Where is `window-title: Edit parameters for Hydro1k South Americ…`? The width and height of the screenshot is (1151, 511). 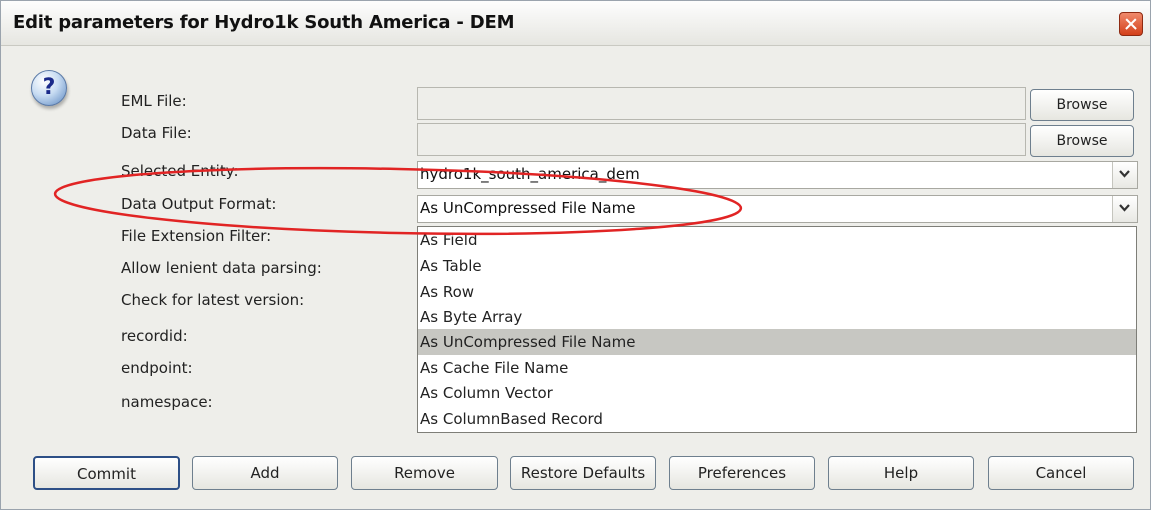 window-title: Edit parameters for Hydro1k South Americ… is located at coordinates (264, 22).